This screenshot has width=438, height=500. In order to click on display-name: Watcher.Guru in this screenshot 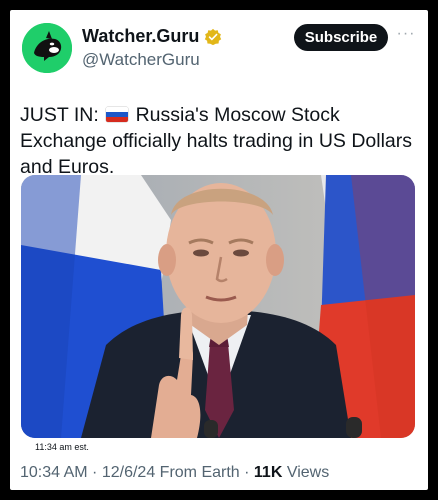, I will do `click(152, 36)`.